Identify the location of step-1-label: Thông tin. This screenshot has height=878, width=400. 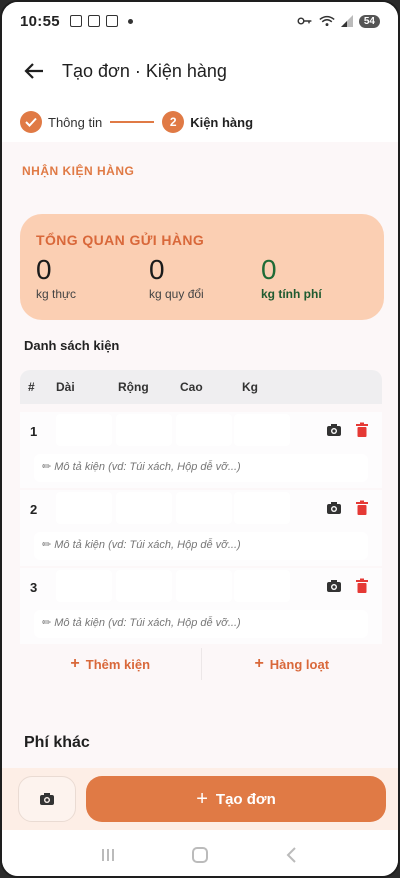
(75, 122).